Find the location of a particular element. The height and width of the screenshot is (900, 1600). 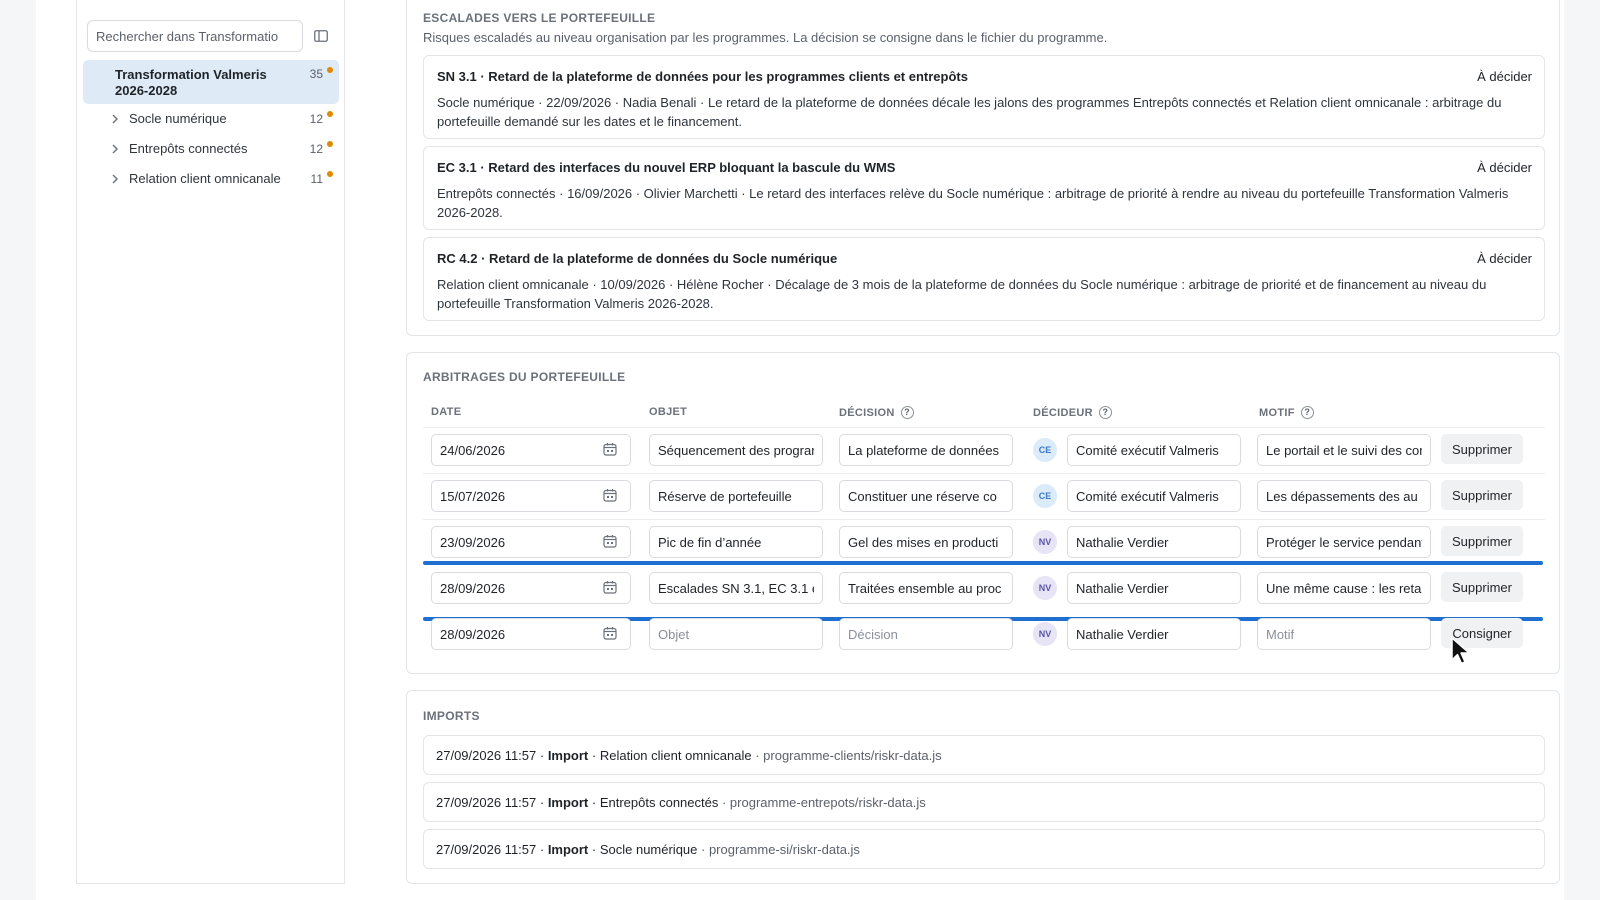

new-motif-input is located at coordinates (1344, 634).